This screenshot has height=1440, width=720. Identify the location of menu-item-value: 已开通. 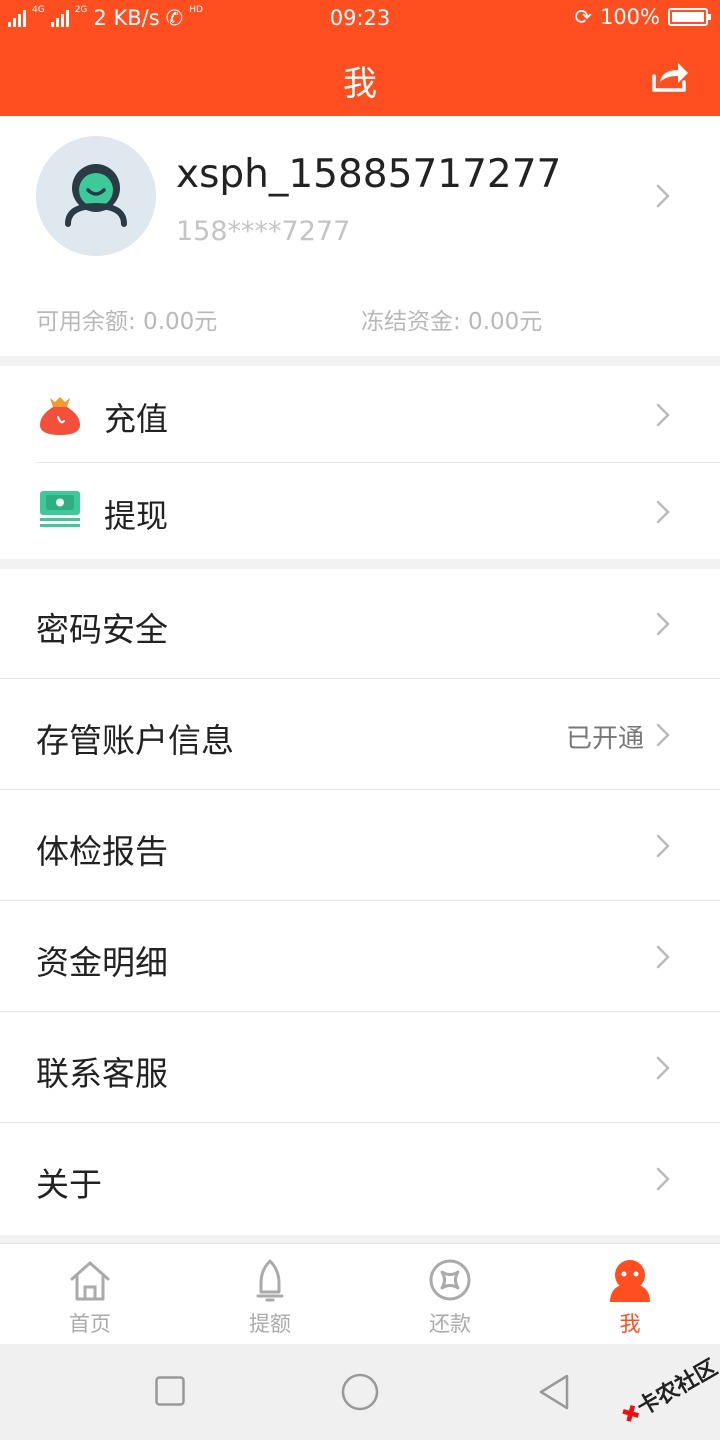
(604, 739).